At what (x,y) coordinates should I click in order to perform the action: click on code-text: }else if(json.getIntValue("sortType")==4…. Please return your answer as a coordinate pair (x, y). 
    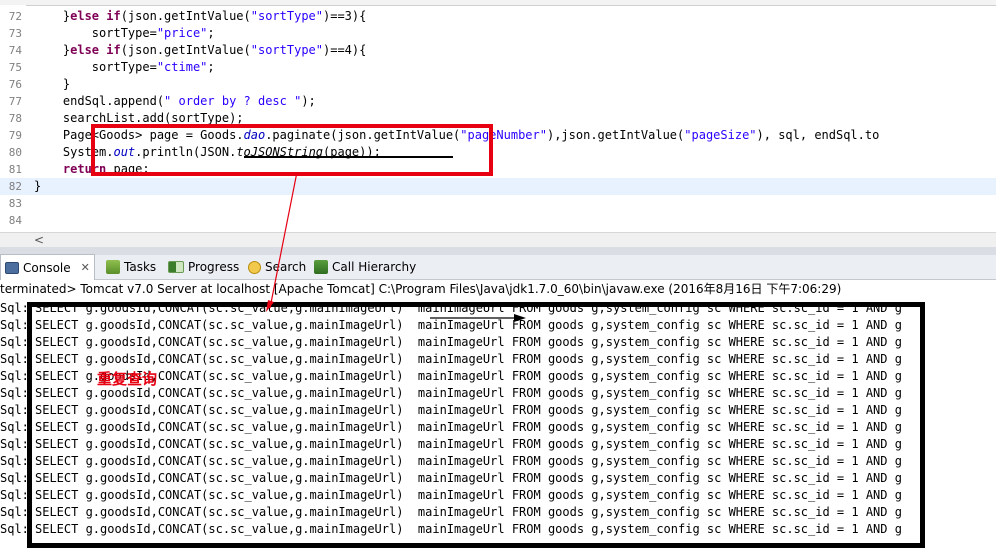
    Looking at the image, I should click on (200, 50).